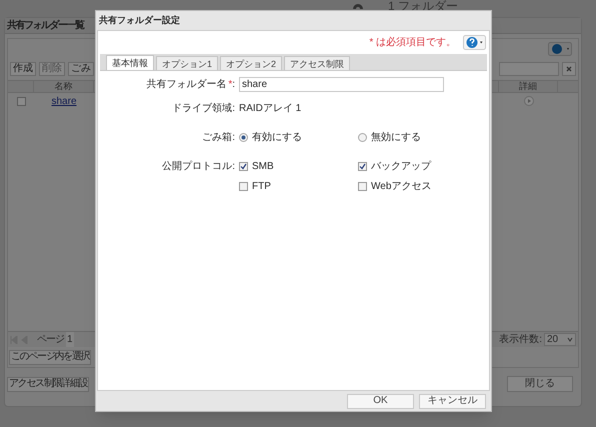 This screenshot has height=427, width=596. I want to click on access-settings-button: アクセス制限詳細設, so click(48, 384).